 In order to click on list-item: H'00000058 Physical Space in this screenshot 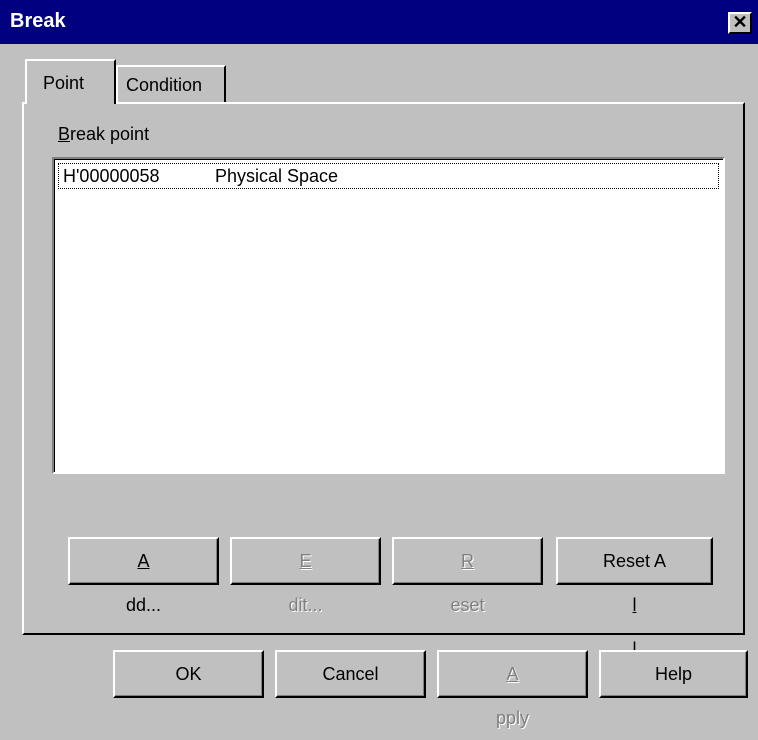, I will do `click(388, 176)`.